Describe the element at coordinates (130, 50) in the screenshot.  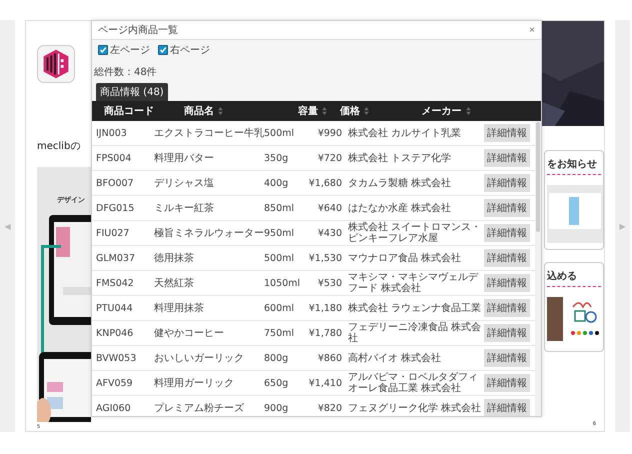
I see `checkbox-label: 左ページ` at that location.